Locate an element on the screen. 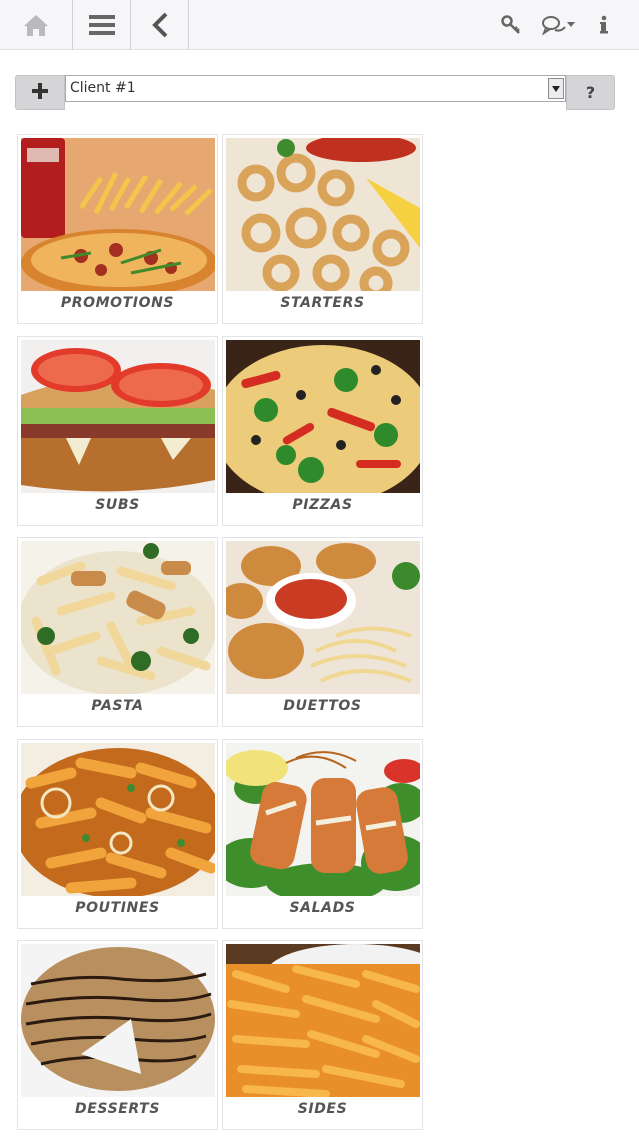 This screenshot has width=639, height=1136. promotions-image is located at coordinates (118, 214).